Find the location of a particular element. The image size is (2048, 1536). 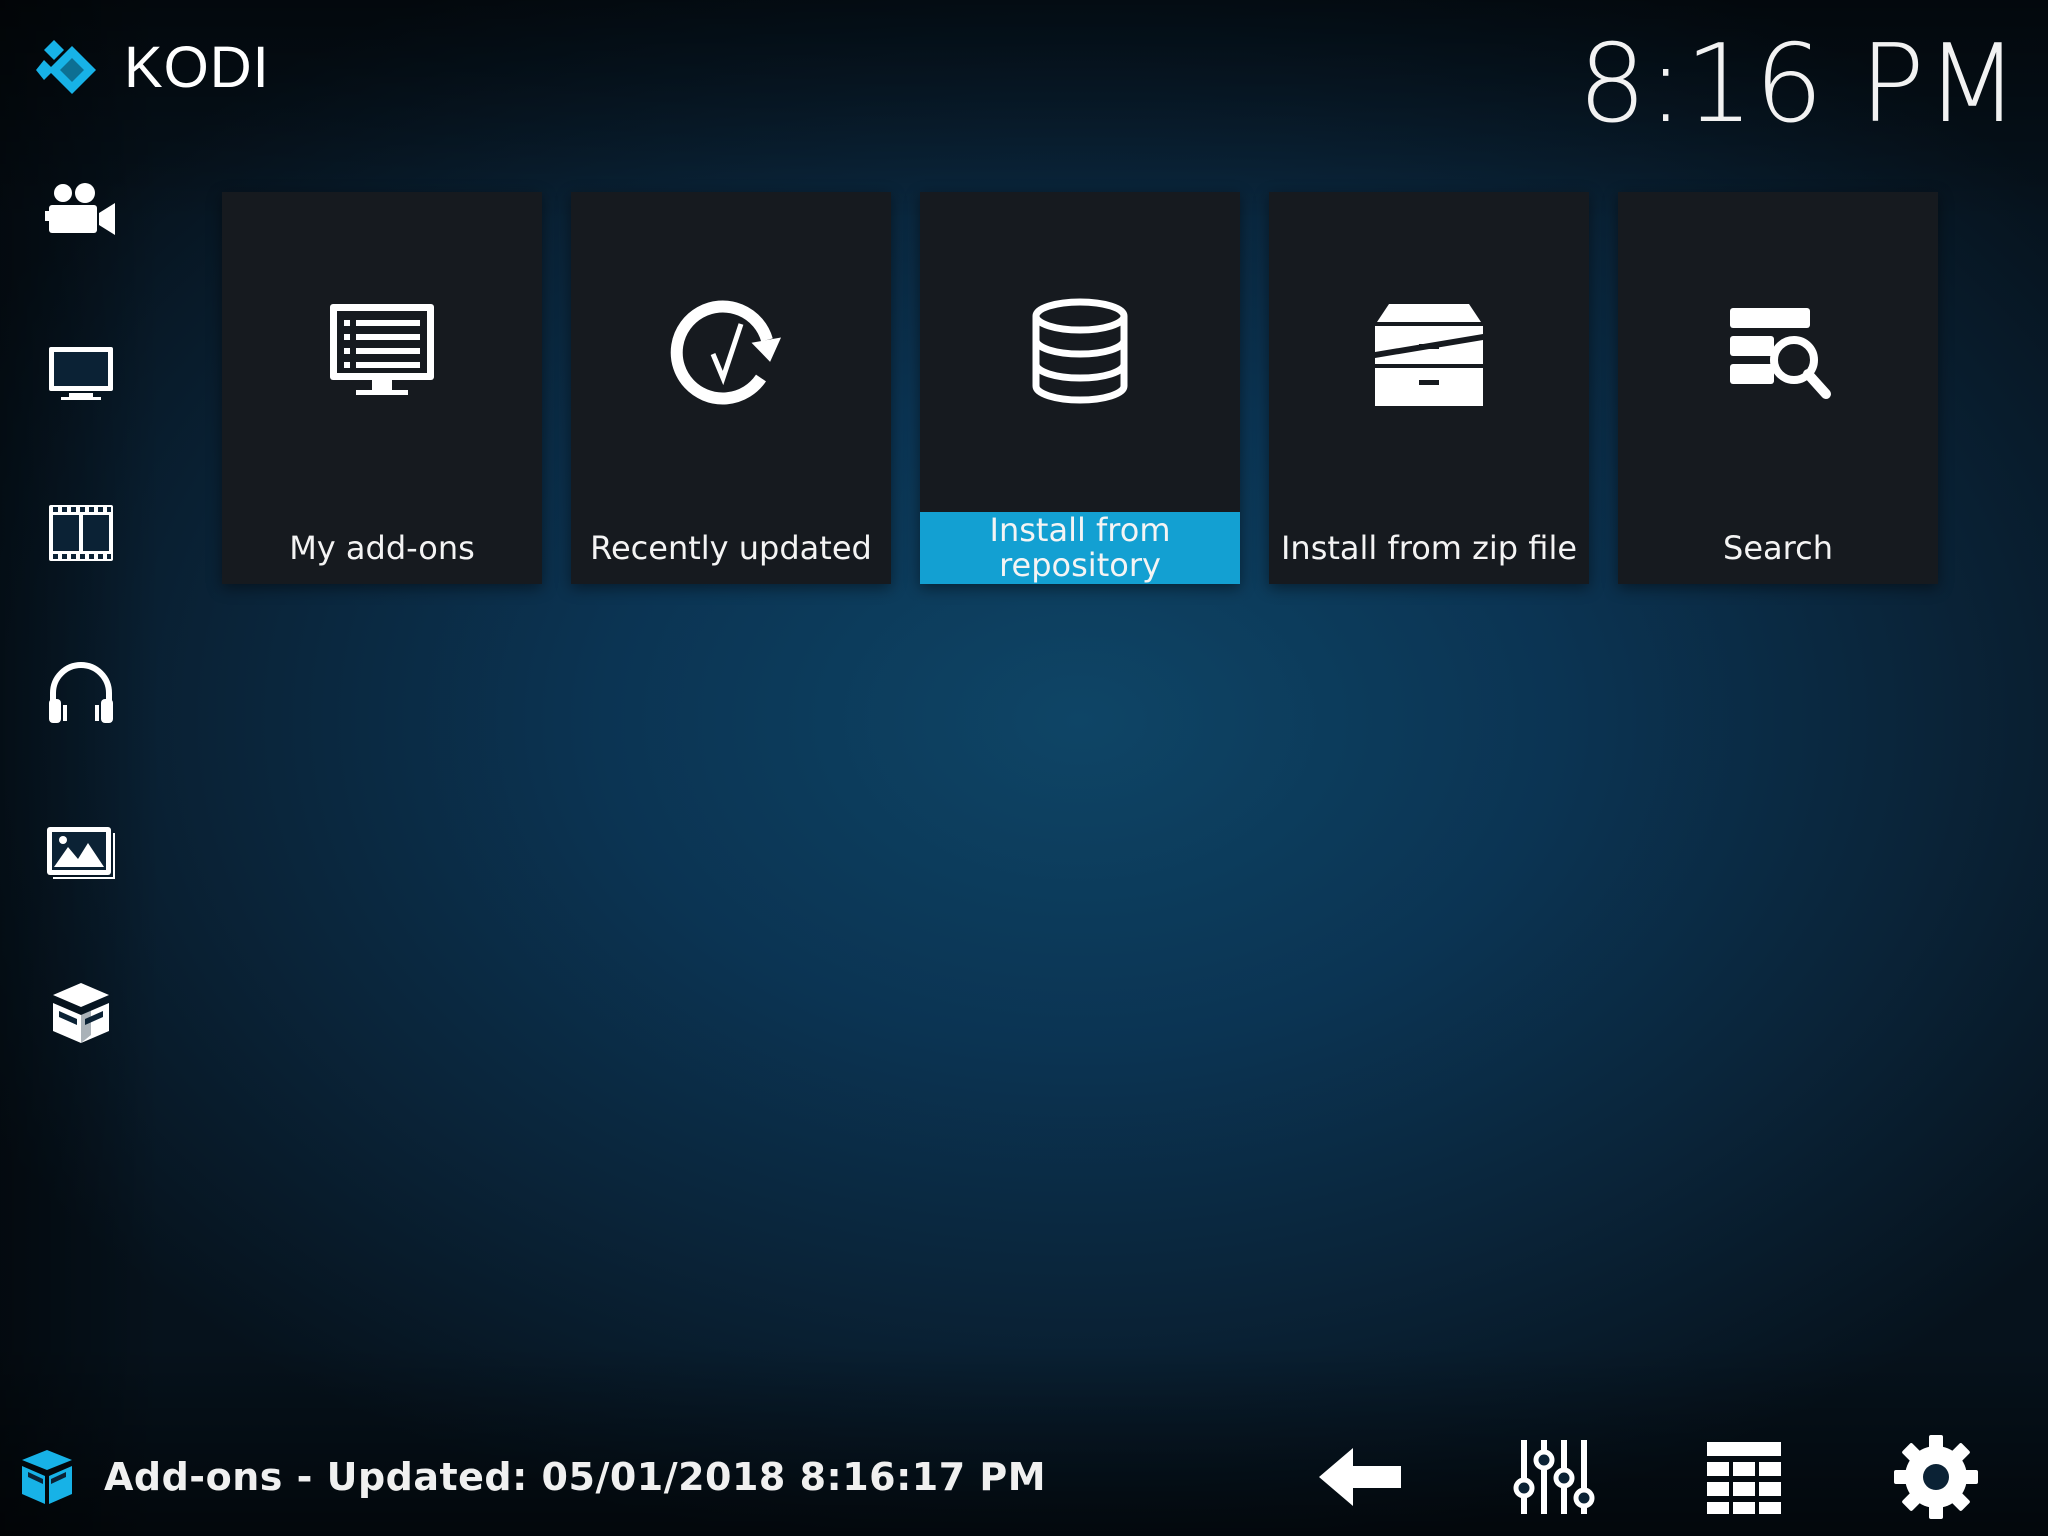

back-button is located at coordinates (1360, 1477).